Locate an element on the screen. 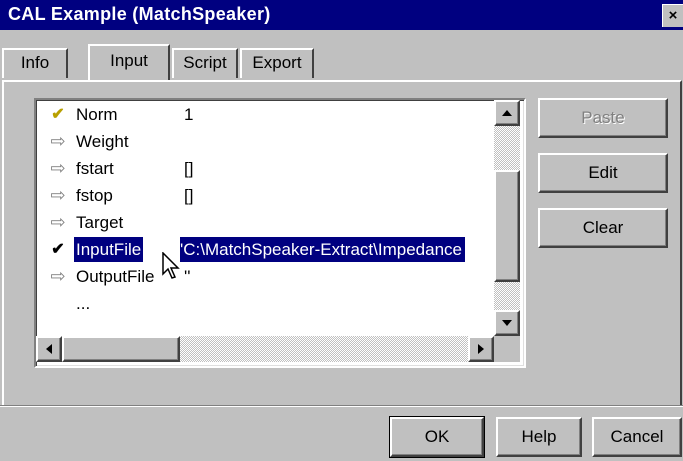 The width and height of the screenshot is (683, 461). arrow-left-icon is located at coordinates (49, 349).